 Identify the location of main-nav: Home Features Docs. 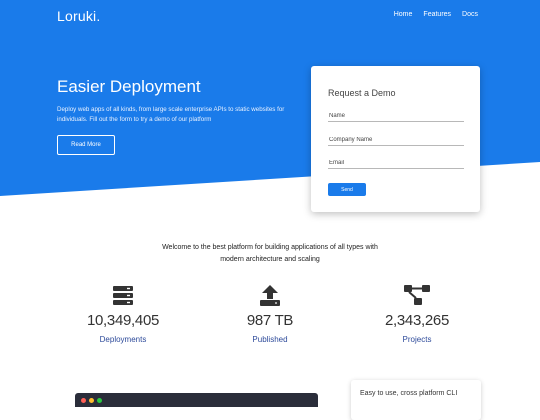
(436, 14).